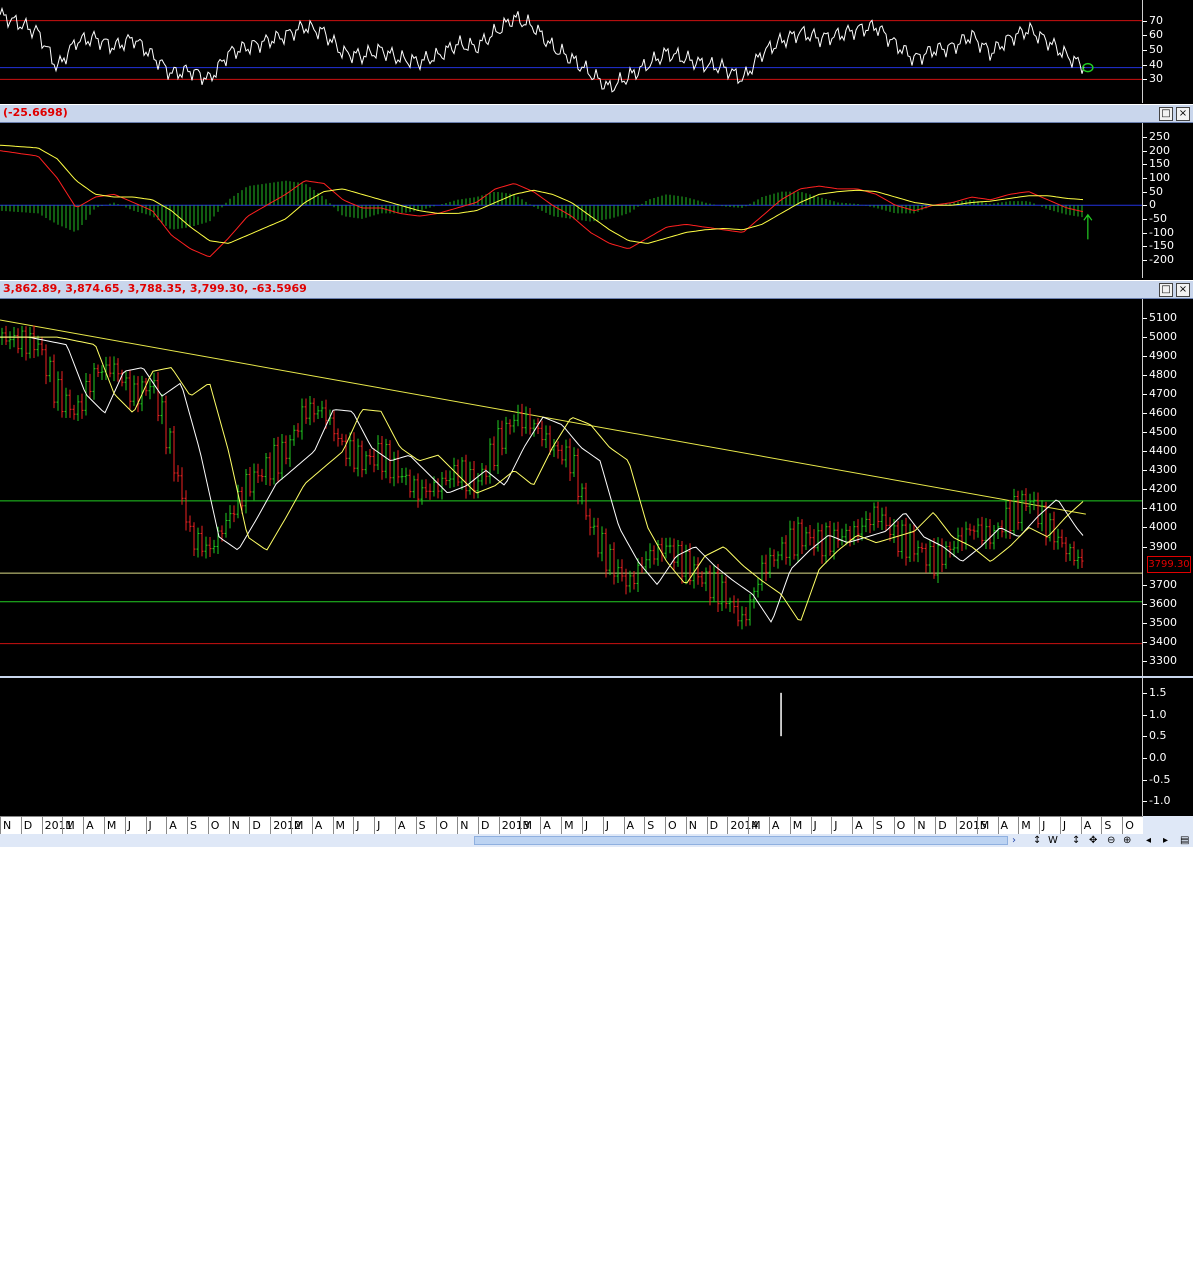 Image resolution: width=1193 pixels, height=1280 pixels. Describe the element at coordinates (35, 112) in the screenshot. I see `macd-readout: (-25.6698)` at that location.